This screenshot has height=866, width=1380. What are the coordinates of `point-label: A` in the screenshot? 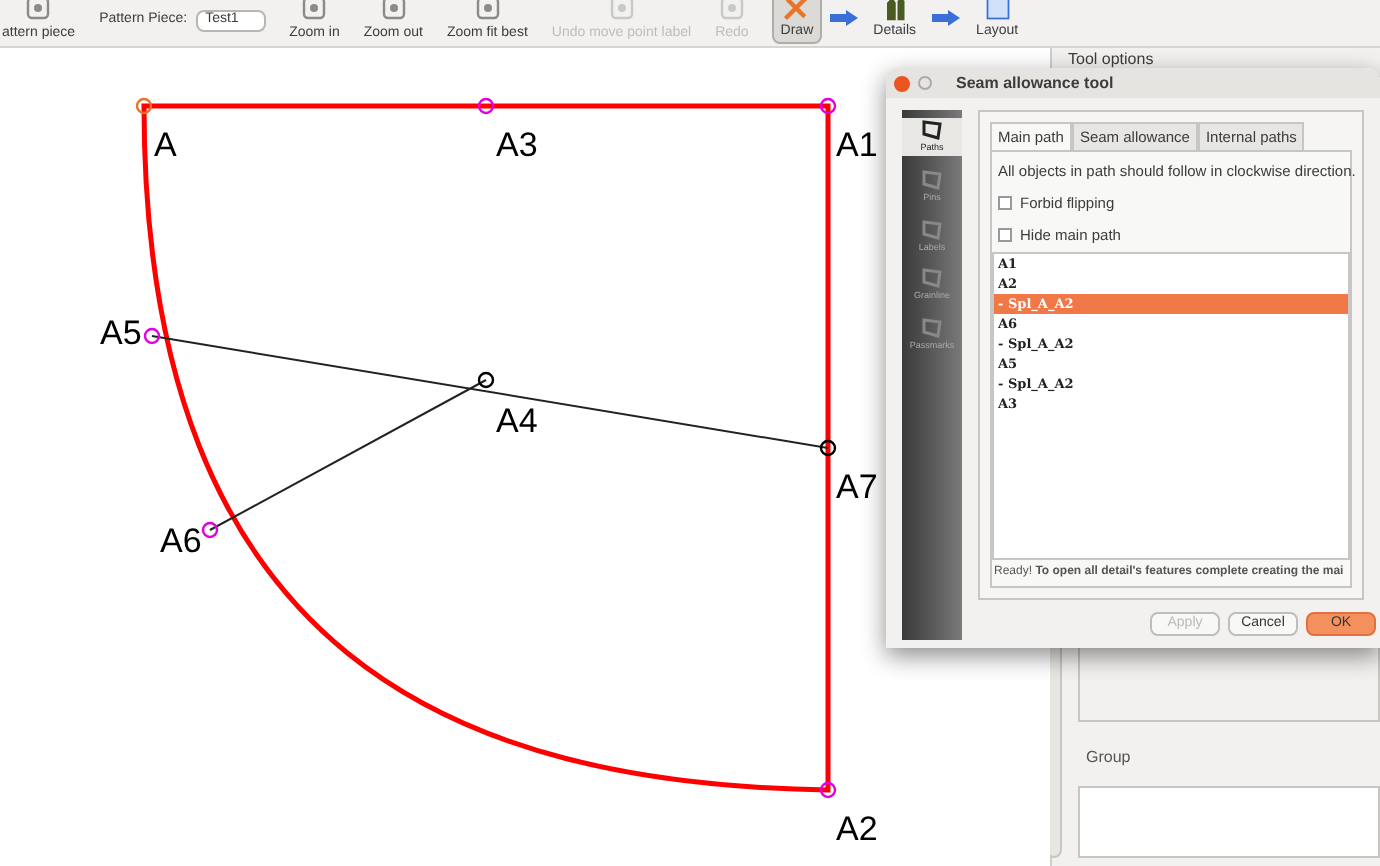 It's located at (165, 145).